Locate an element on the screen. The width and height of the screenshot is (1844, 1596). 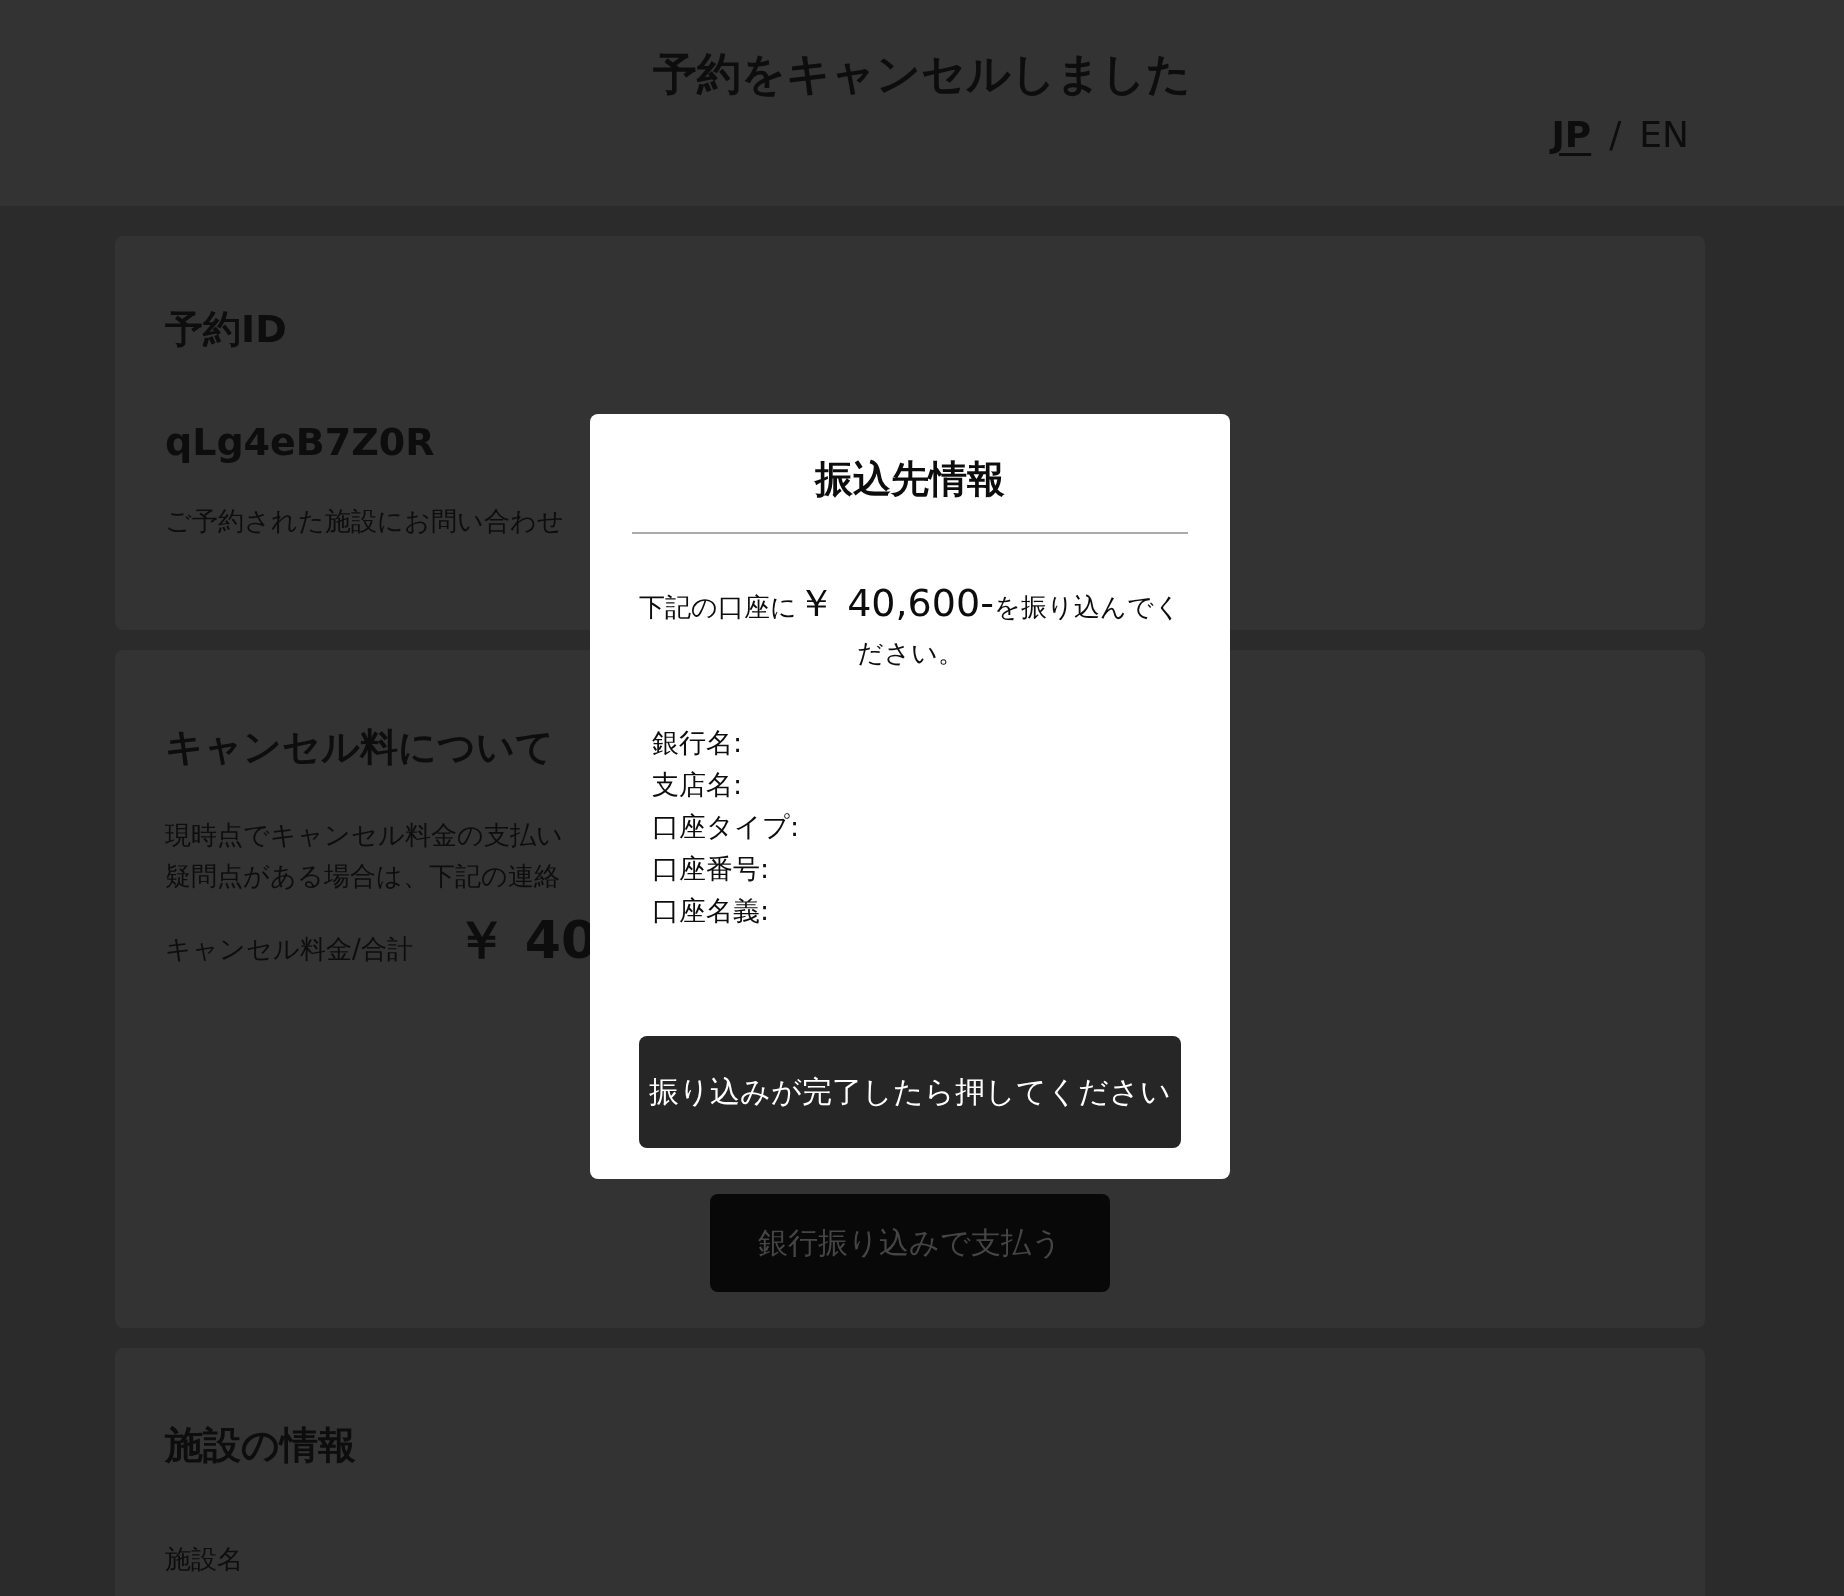
account-field-label: 銀行名: is located at coordinates (698, 743).